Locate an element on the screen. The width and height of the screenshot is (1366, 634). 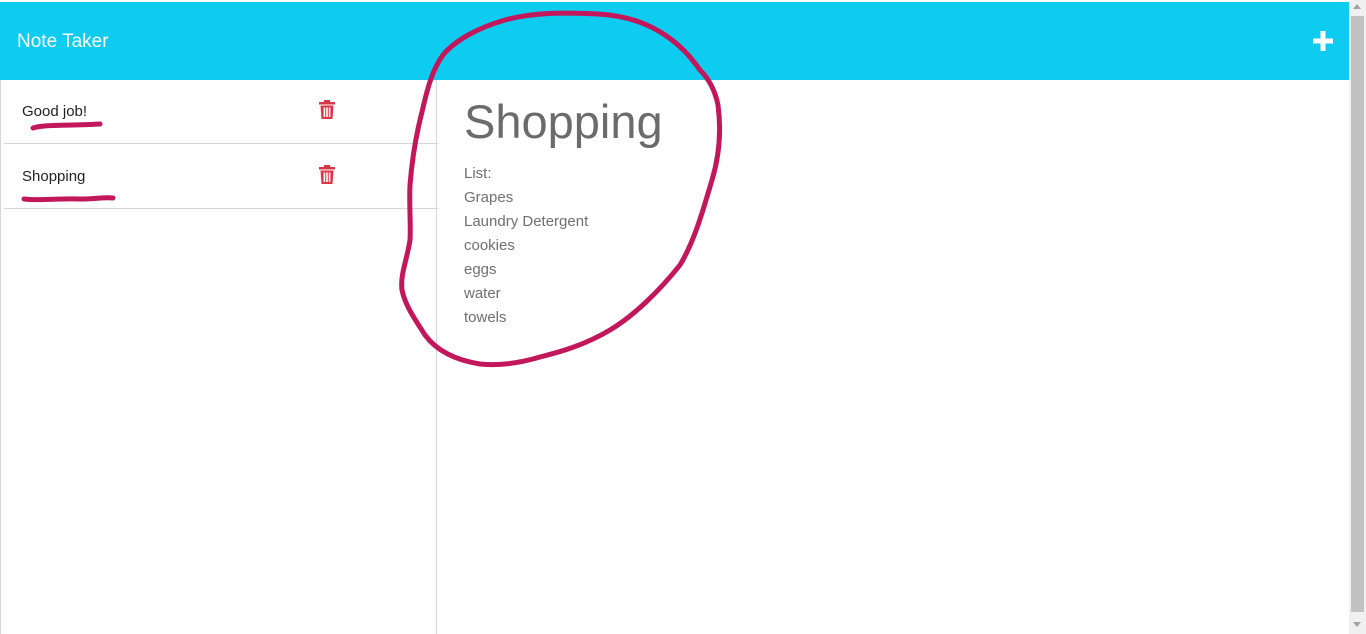
note-line: cookies is located at coordinates (489, 245).